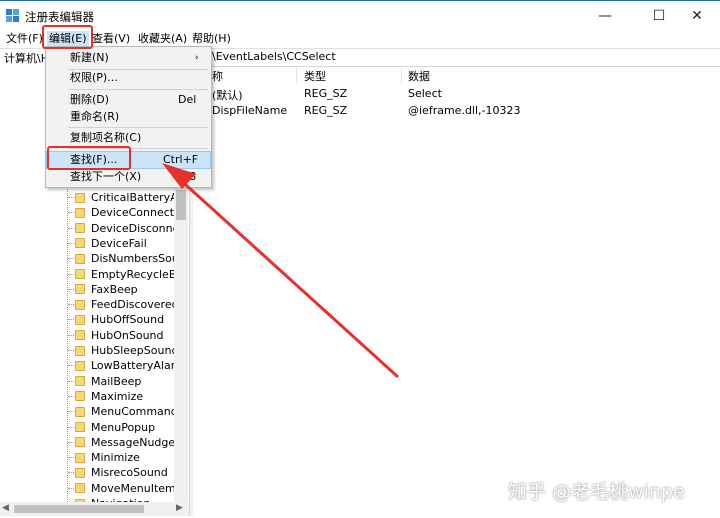  Describe the element at coordinates (596, 492) in the screenshot. I see `watermark-text: 知乎 @老毛桃winpe` at that location.